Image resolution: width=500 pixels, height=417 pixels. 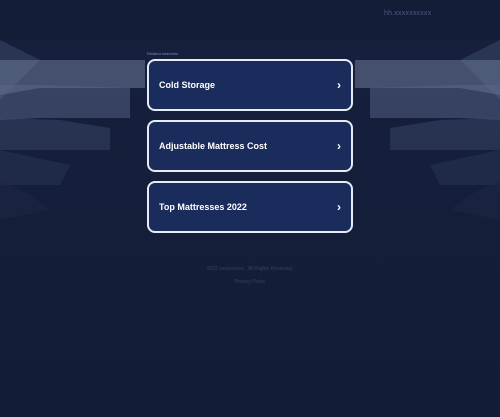 What do you see at coordinates (250, 269) in the screenshot?
I see `copyright-text: 2022 xxxxxxxxxx . All Rights Reserved.` at bounding box center [250, 269].